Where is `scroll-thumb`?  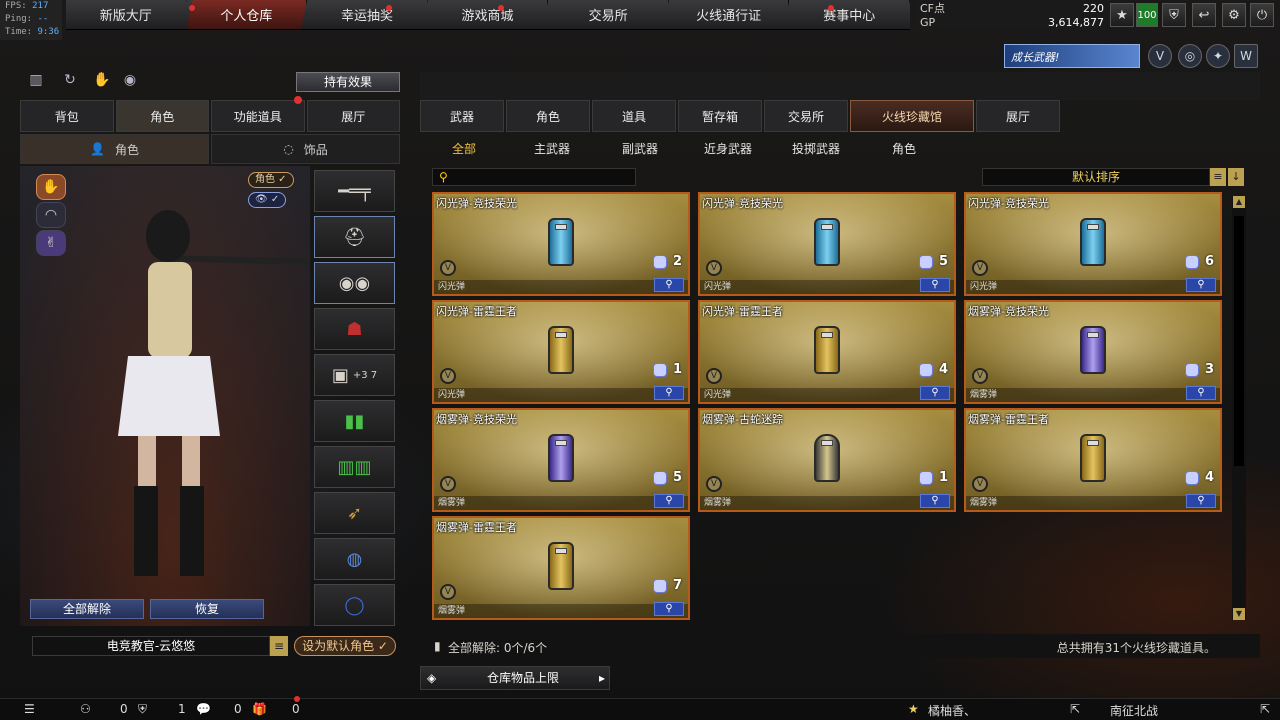 scroll-thumb is located at coordinates (1239, 341).